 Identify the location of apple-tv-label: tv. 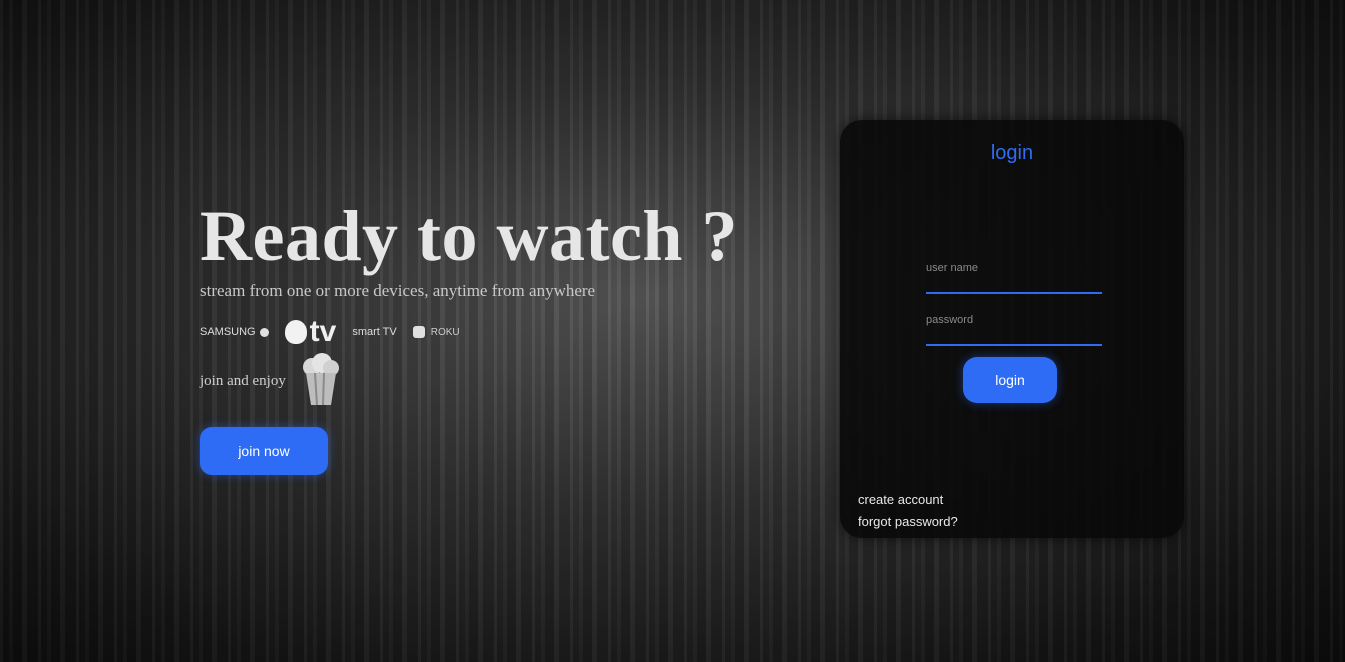
(323, 331).